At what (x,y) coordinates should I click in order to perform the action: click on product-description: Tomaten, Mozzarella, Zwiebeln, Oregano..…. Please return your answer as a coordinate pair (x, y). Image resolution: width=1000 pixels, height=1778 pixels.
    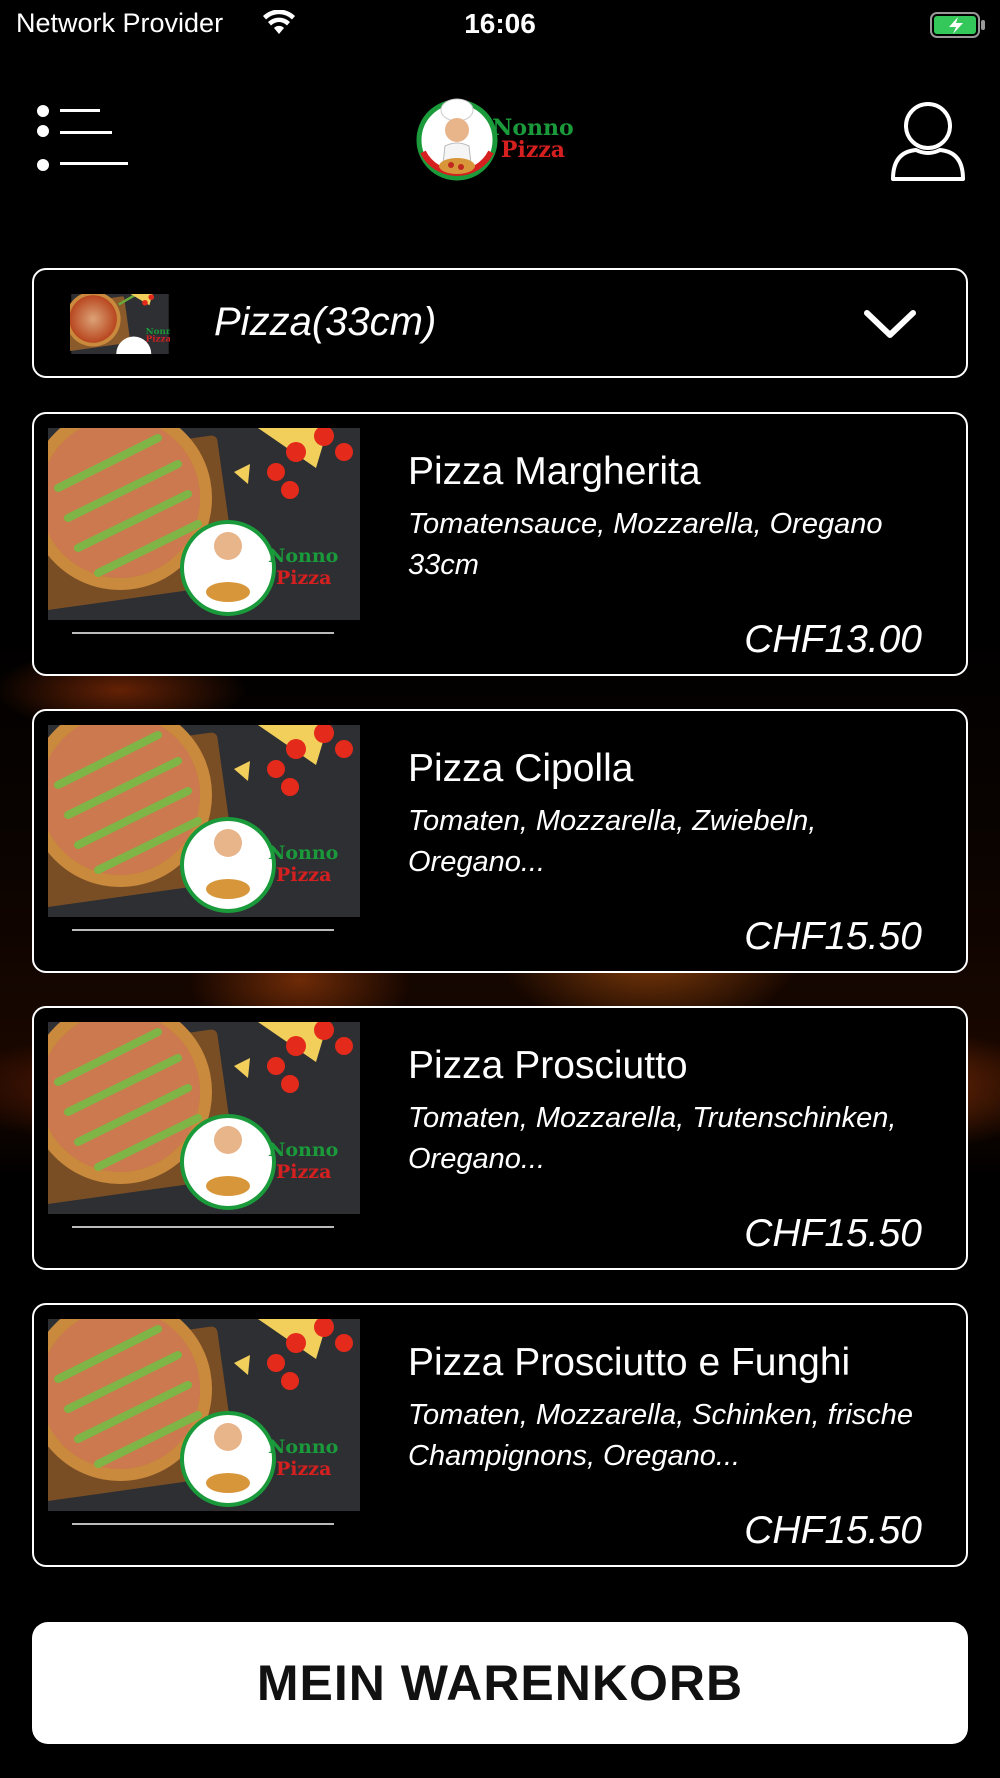
    Looking at the image, I should click on (612, 841).